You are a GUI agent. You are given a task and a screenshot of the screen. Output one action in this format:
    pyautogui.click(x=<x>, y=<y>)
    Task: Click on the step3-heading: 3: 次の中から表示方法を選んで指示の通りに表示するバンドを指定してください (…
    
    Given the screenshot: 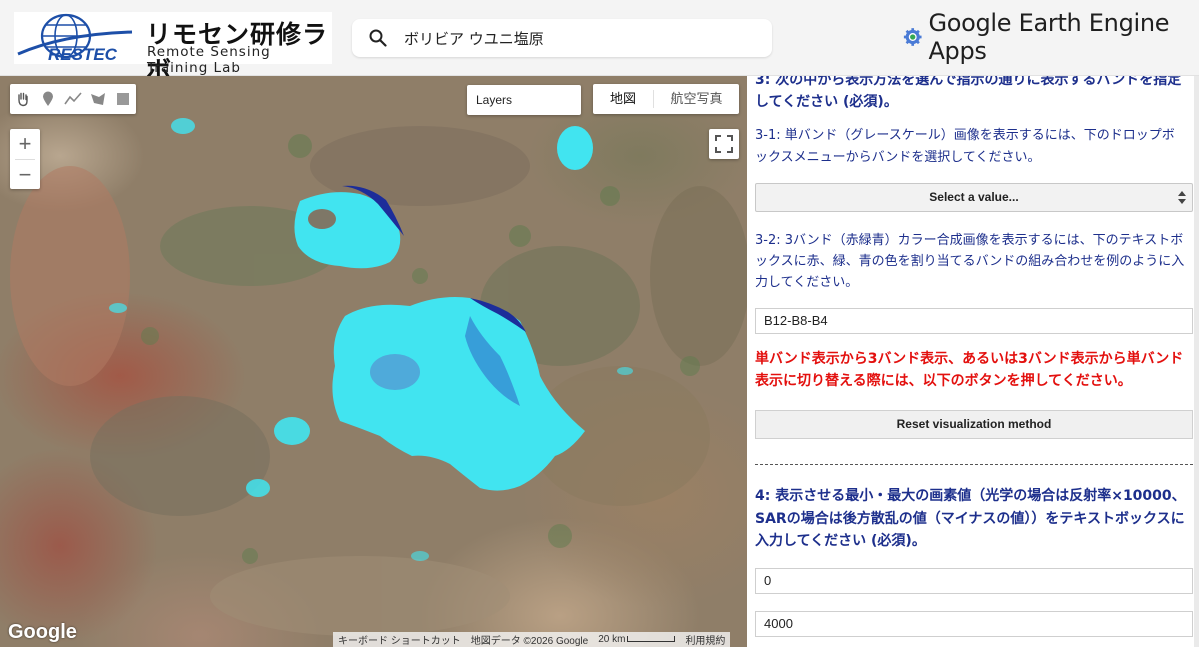 What is the action you would take?
    pyautogui.click(x=968, y=93)
    